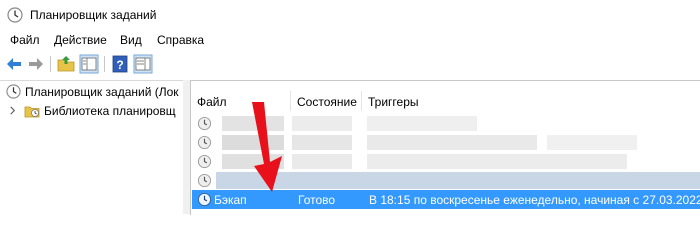 The image size is (700, 240). Describe the element at coordinates (36, 64) in the screenshot. I see `forward-icon` at that location.